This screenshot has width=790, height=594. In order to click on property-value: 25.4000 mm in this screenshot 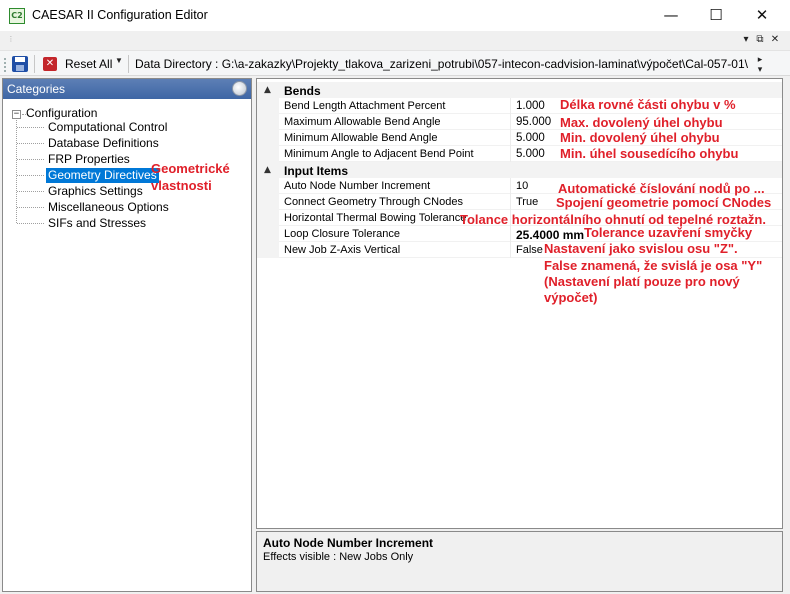, I will do `click(550, 235)`.